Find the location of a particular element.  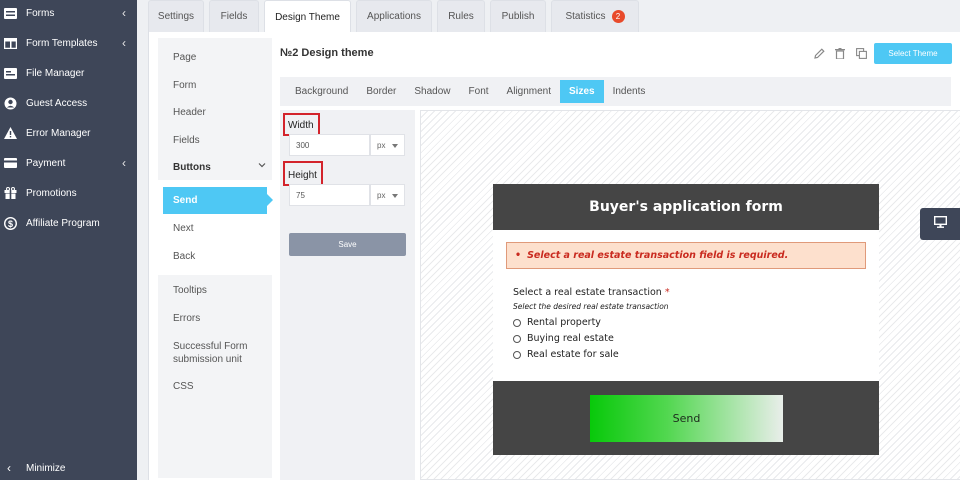

payment-icon is located at coordinates (10, 163).